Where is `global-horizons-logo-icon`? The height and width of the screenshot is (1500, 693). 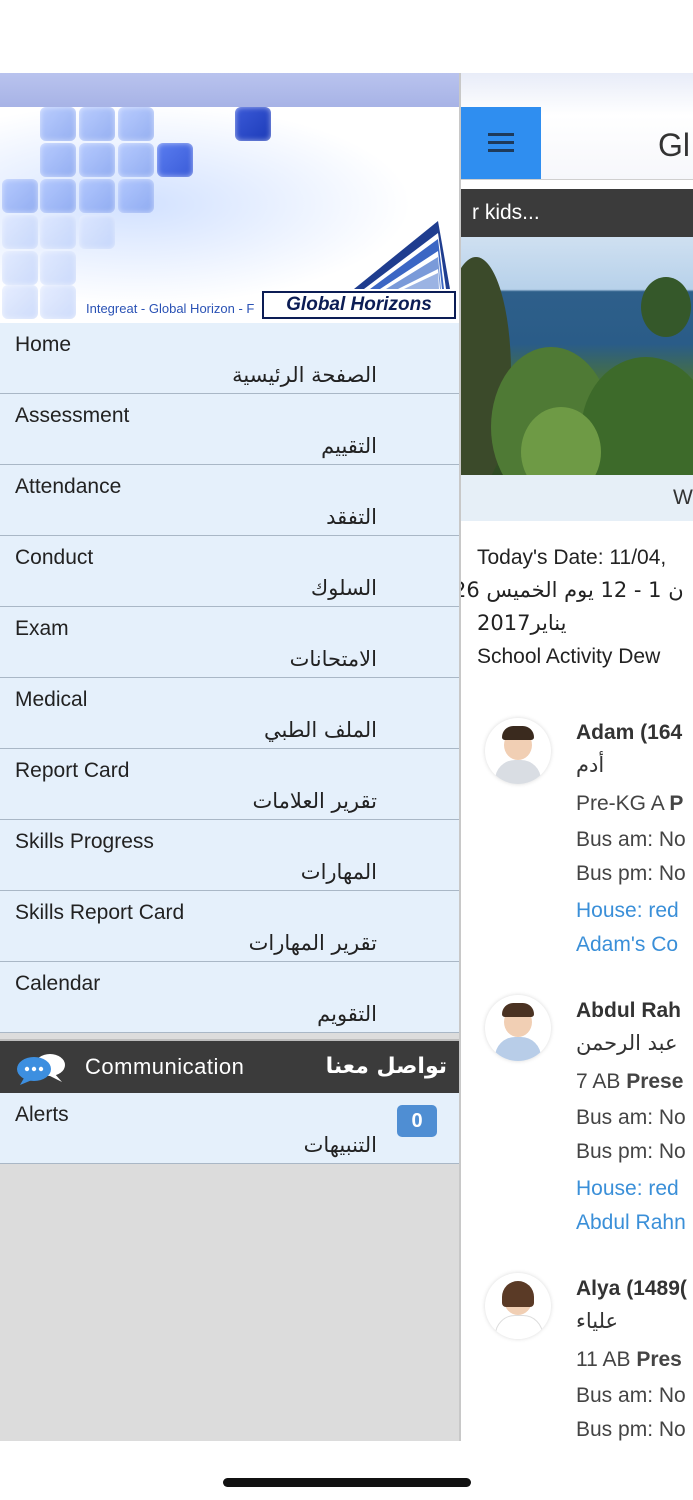
global-horizons-logo-icon is located at coordinates (402, 255).